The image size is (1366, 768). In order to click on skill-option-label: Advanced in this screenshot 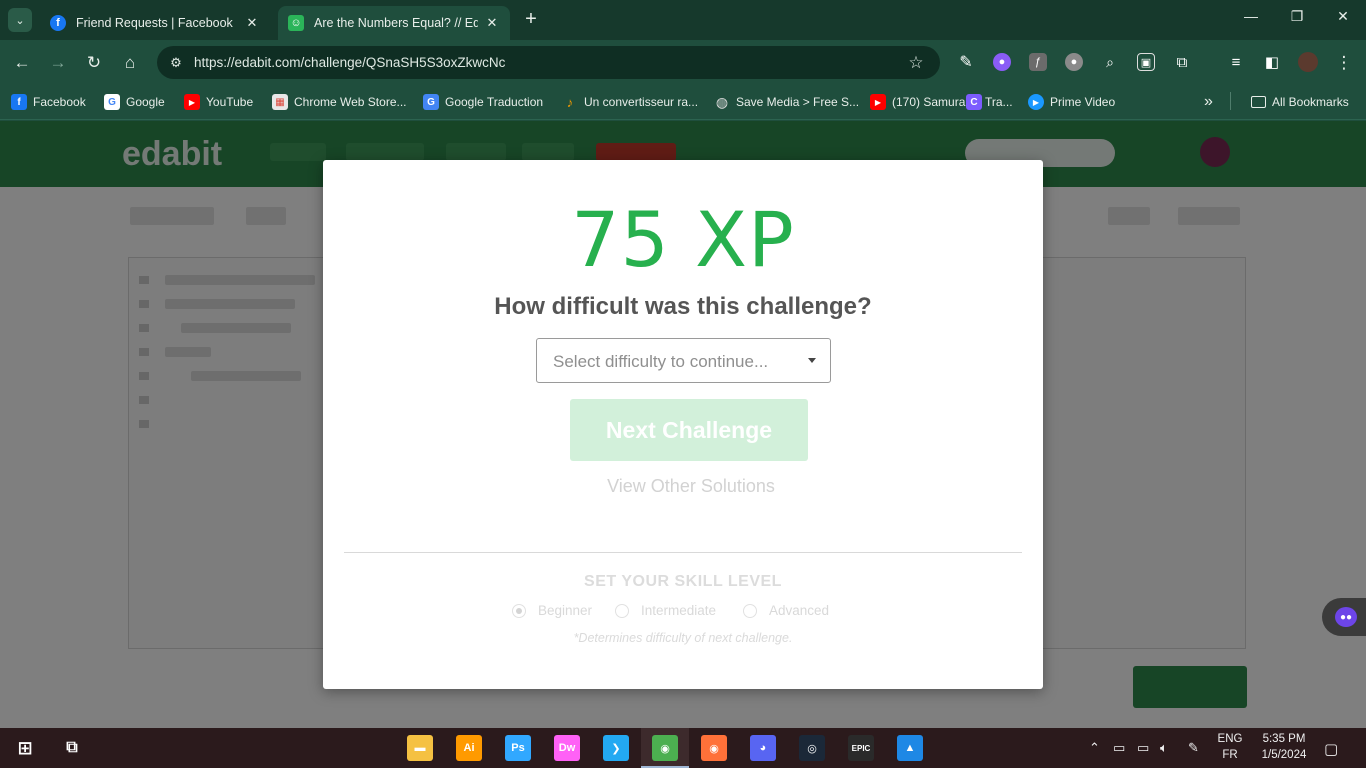, I will do `click(799, 610)`.